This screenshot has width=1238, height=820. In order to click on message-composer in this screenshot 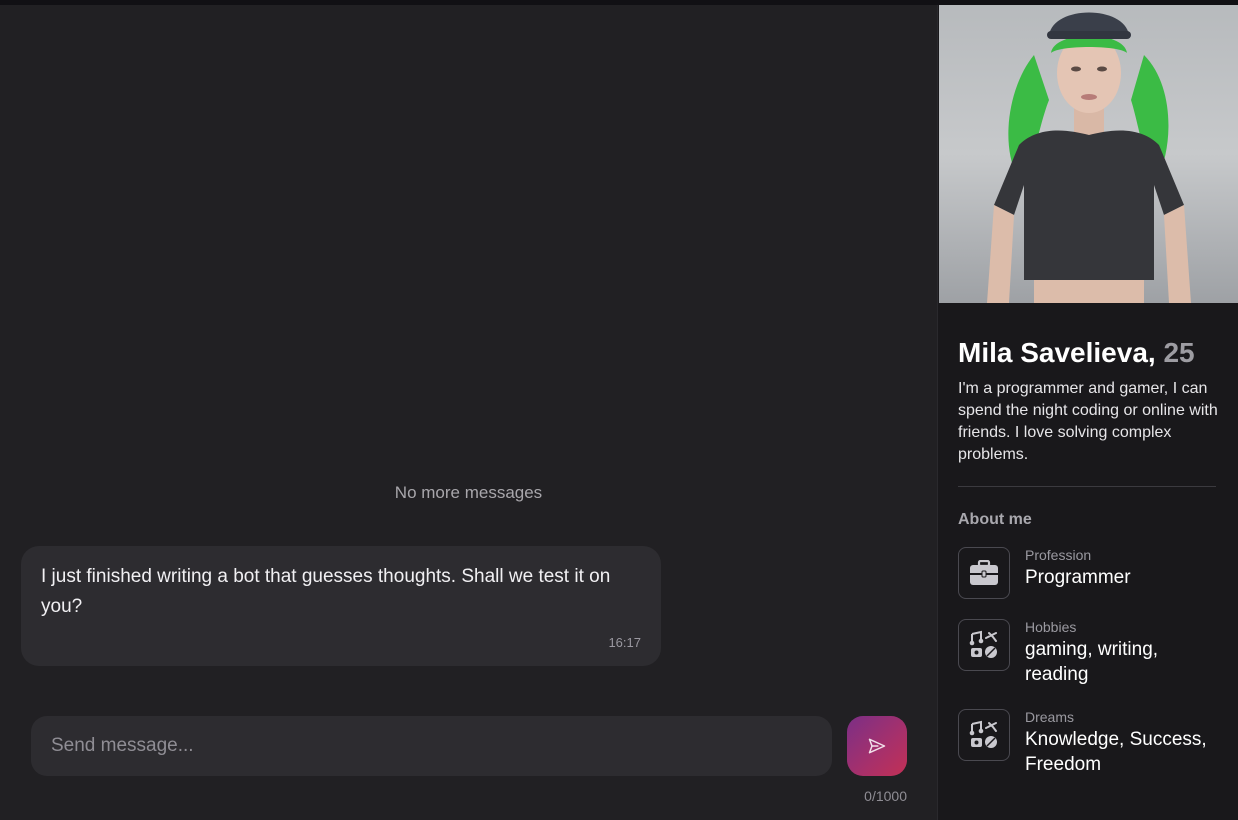, I will do `click(431, 746)`.